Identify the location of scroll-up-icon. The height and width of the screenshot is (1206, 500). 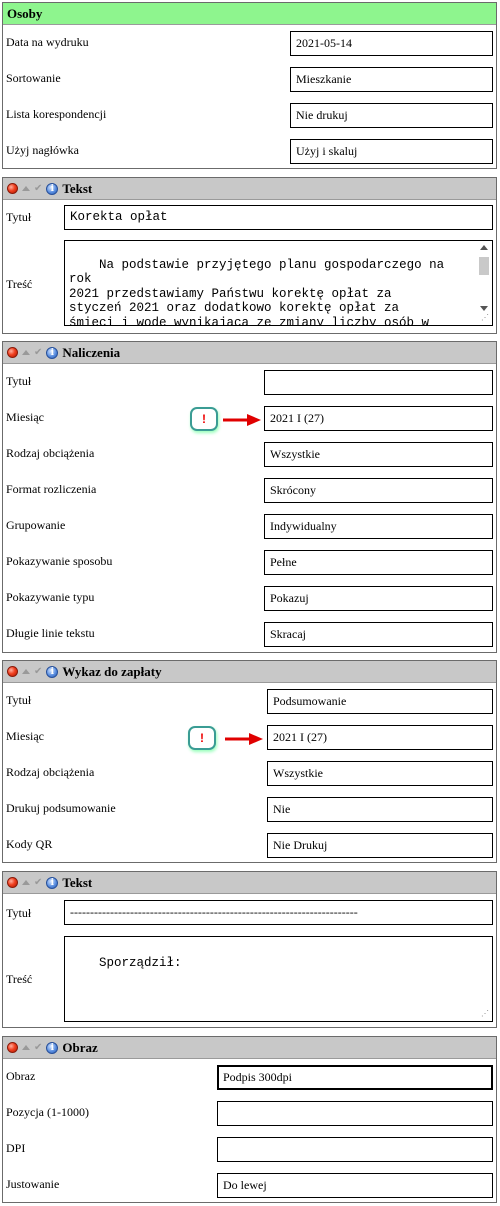
(484, 247).